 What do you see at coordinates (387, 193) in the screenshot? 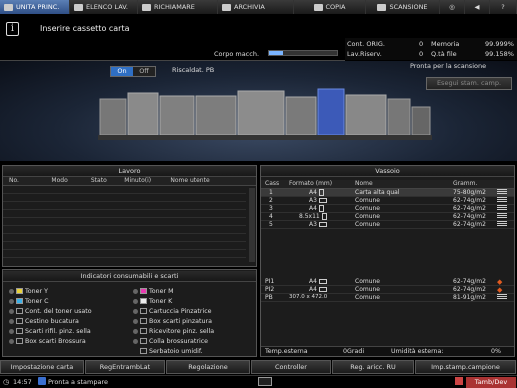
I see `tray-row: 1 A4 Carta alta qual 75-80g/m2` at bounding box center [387, 193].